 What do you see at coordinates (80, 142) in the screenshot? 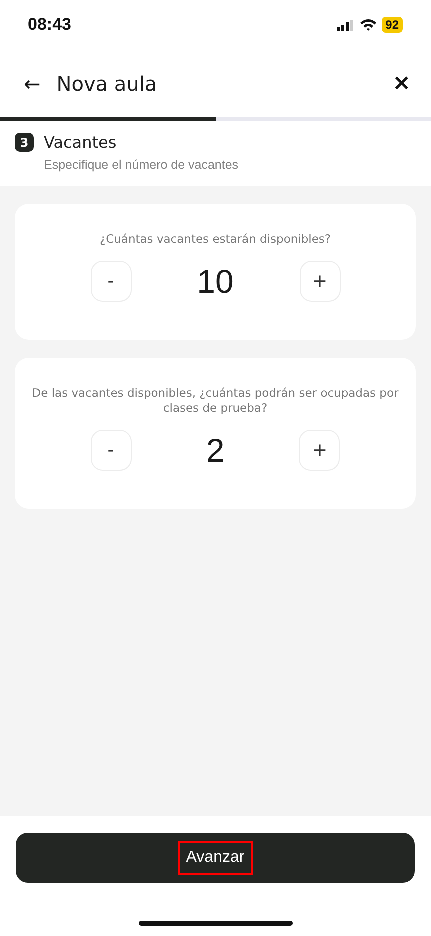
I see `step-title: Vacantes` at bounding box center [80, 142].